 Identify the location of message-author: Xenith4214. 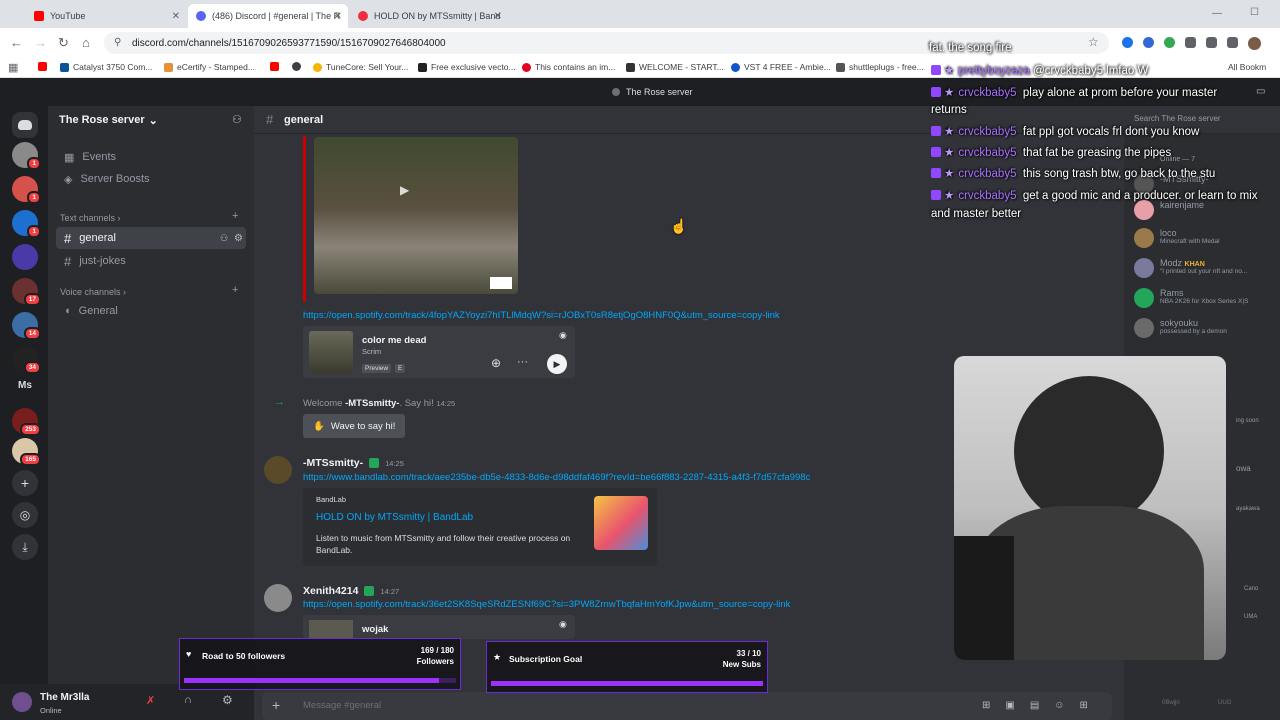
(330, 591).